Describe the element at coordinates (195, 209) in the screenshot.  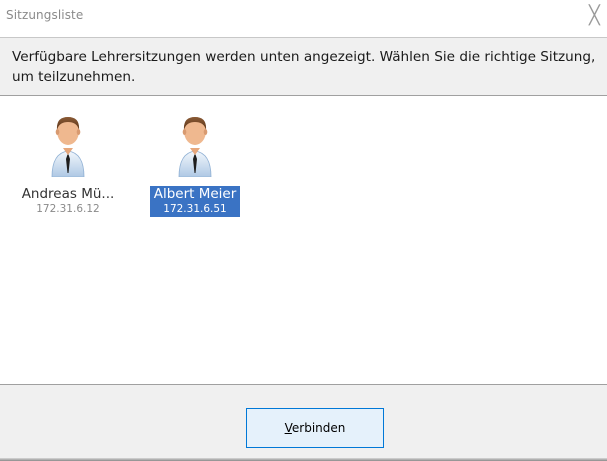
I see `session-ip: 172.31.6.51` at that location.